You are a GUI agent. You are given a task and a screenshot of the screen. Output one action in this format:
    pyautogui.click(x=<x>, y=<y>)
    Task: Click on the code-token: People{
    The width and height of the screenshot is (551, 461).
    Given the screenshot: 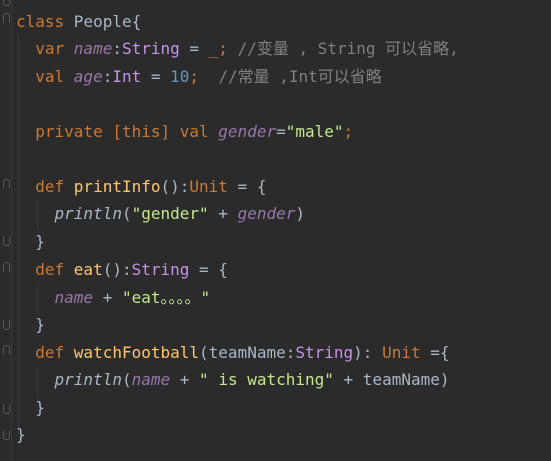 What is the action you would take?
    pyautogui.click(x=103, y=21)
    